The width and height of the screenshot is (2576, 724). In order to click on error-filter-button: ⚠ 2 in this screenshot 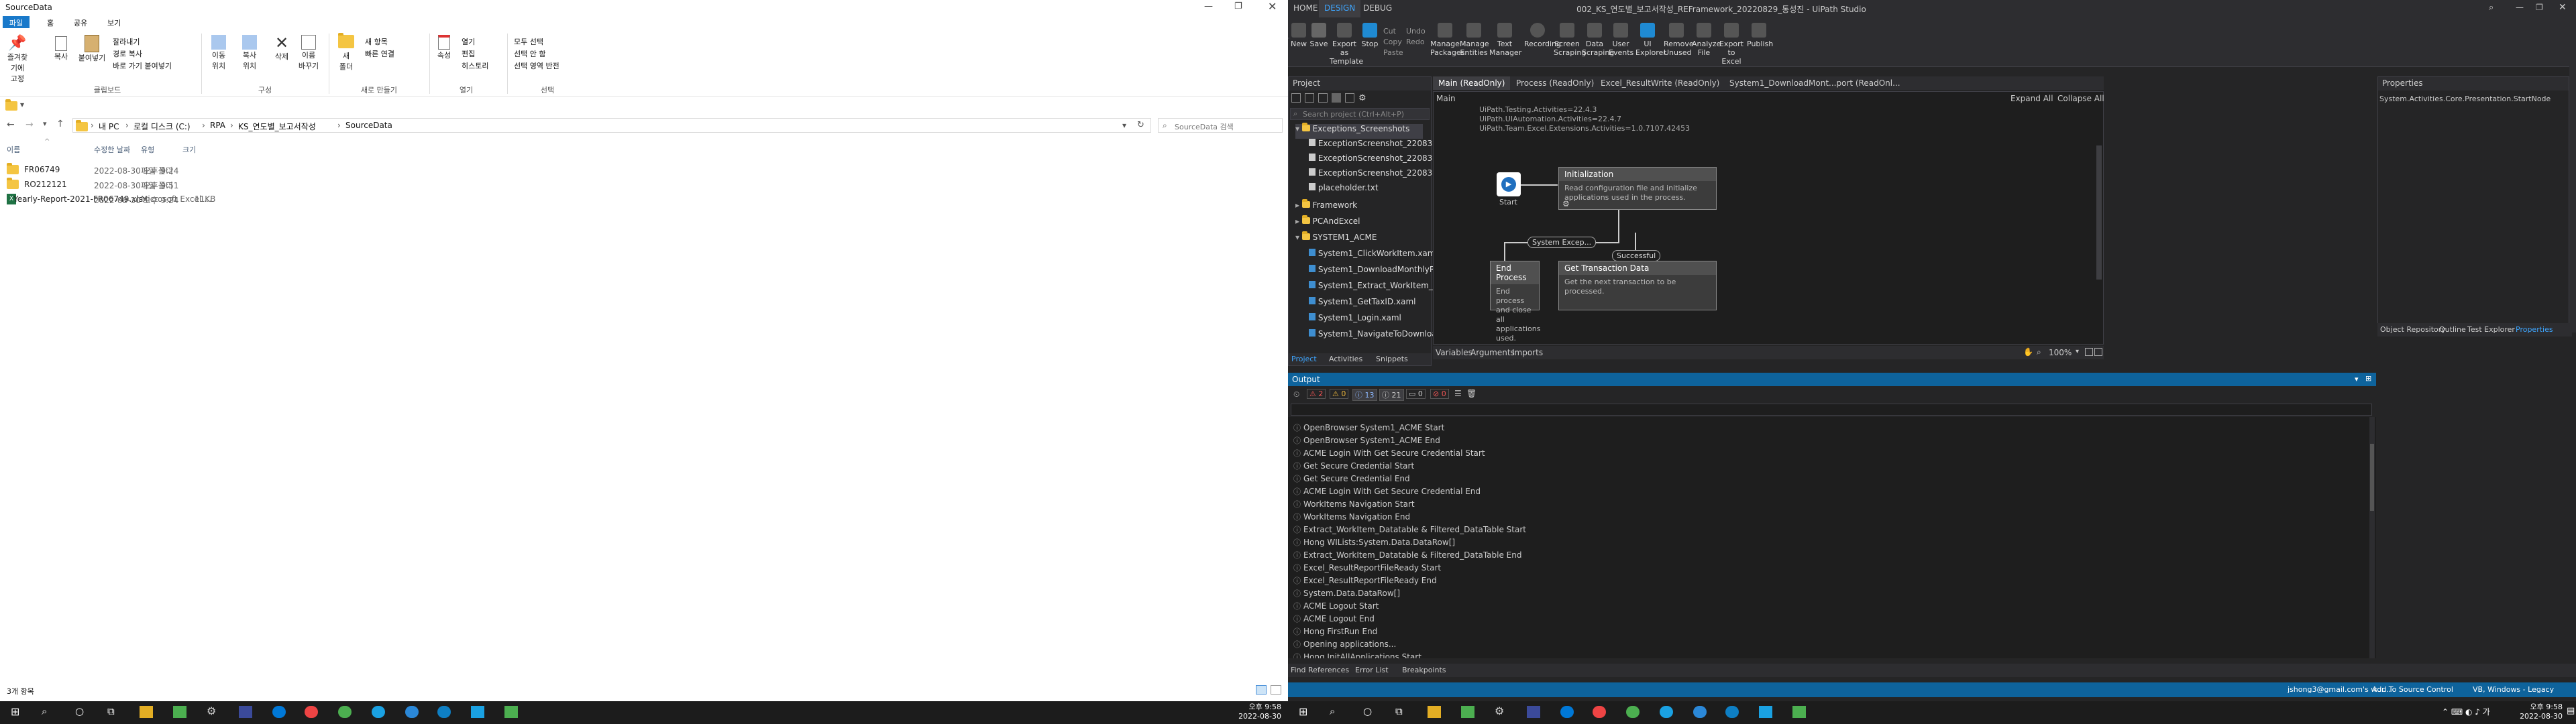, I will do `click(1316, 394)`.